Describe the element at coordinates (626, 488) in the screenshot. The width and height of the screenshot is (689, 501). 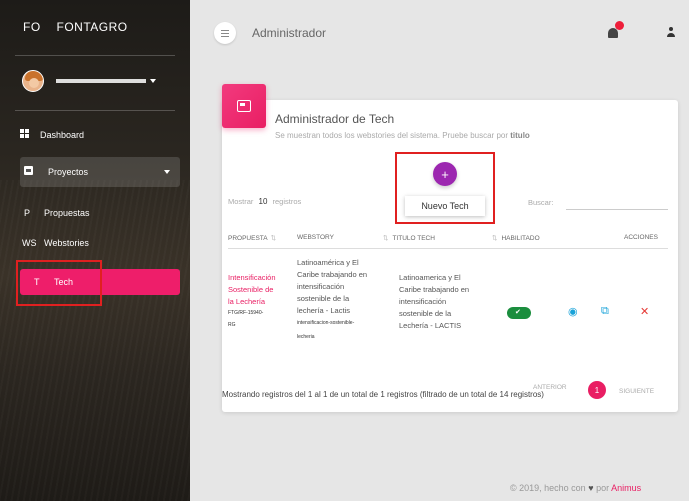
I see `credits-brand-link: Animus` at that location.